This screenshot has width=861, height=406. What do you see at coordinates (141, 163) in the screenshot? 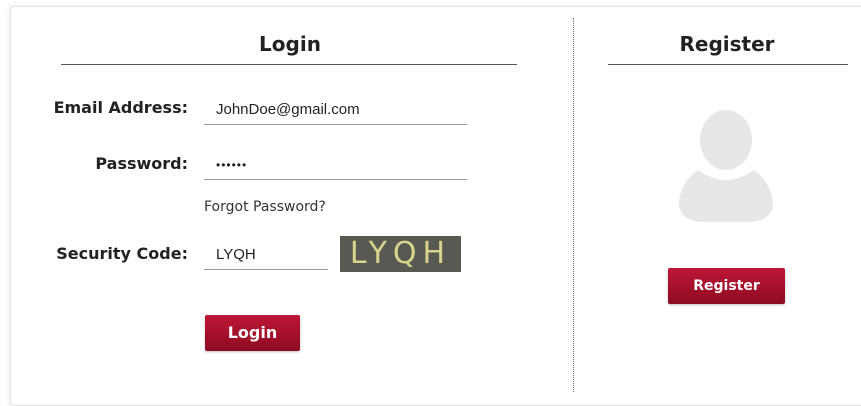
I see `password-label: Password:` at bounding box center [141, 163].